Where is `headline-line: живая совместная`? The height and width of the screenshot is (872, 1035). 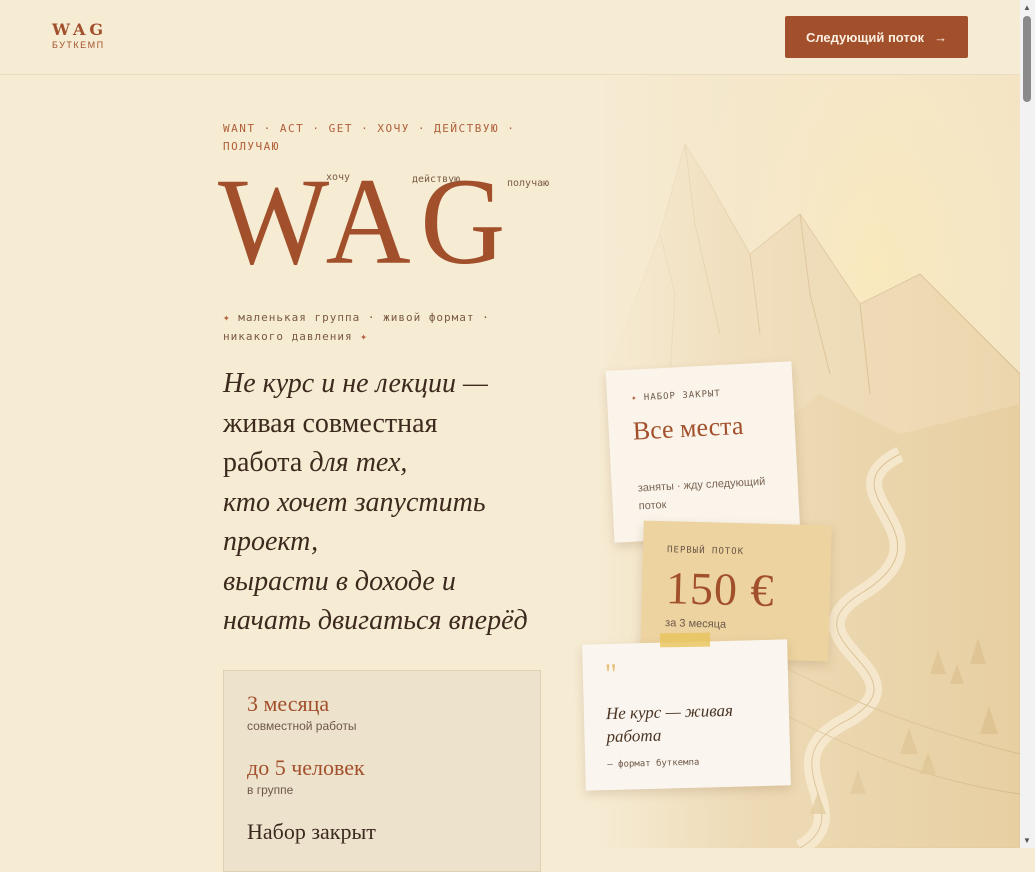 headline-line: живая совместная is located at coordinates (330, 423).